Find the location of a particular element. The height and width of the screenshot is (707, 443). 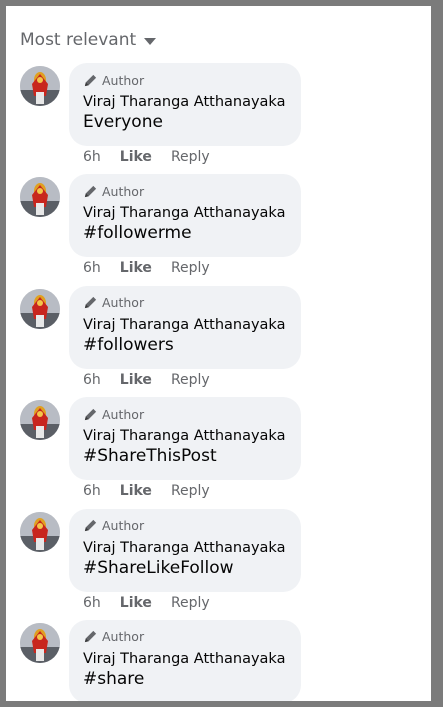

comment-text: #ShareLikeFollow is located at coordinates (158, 567).